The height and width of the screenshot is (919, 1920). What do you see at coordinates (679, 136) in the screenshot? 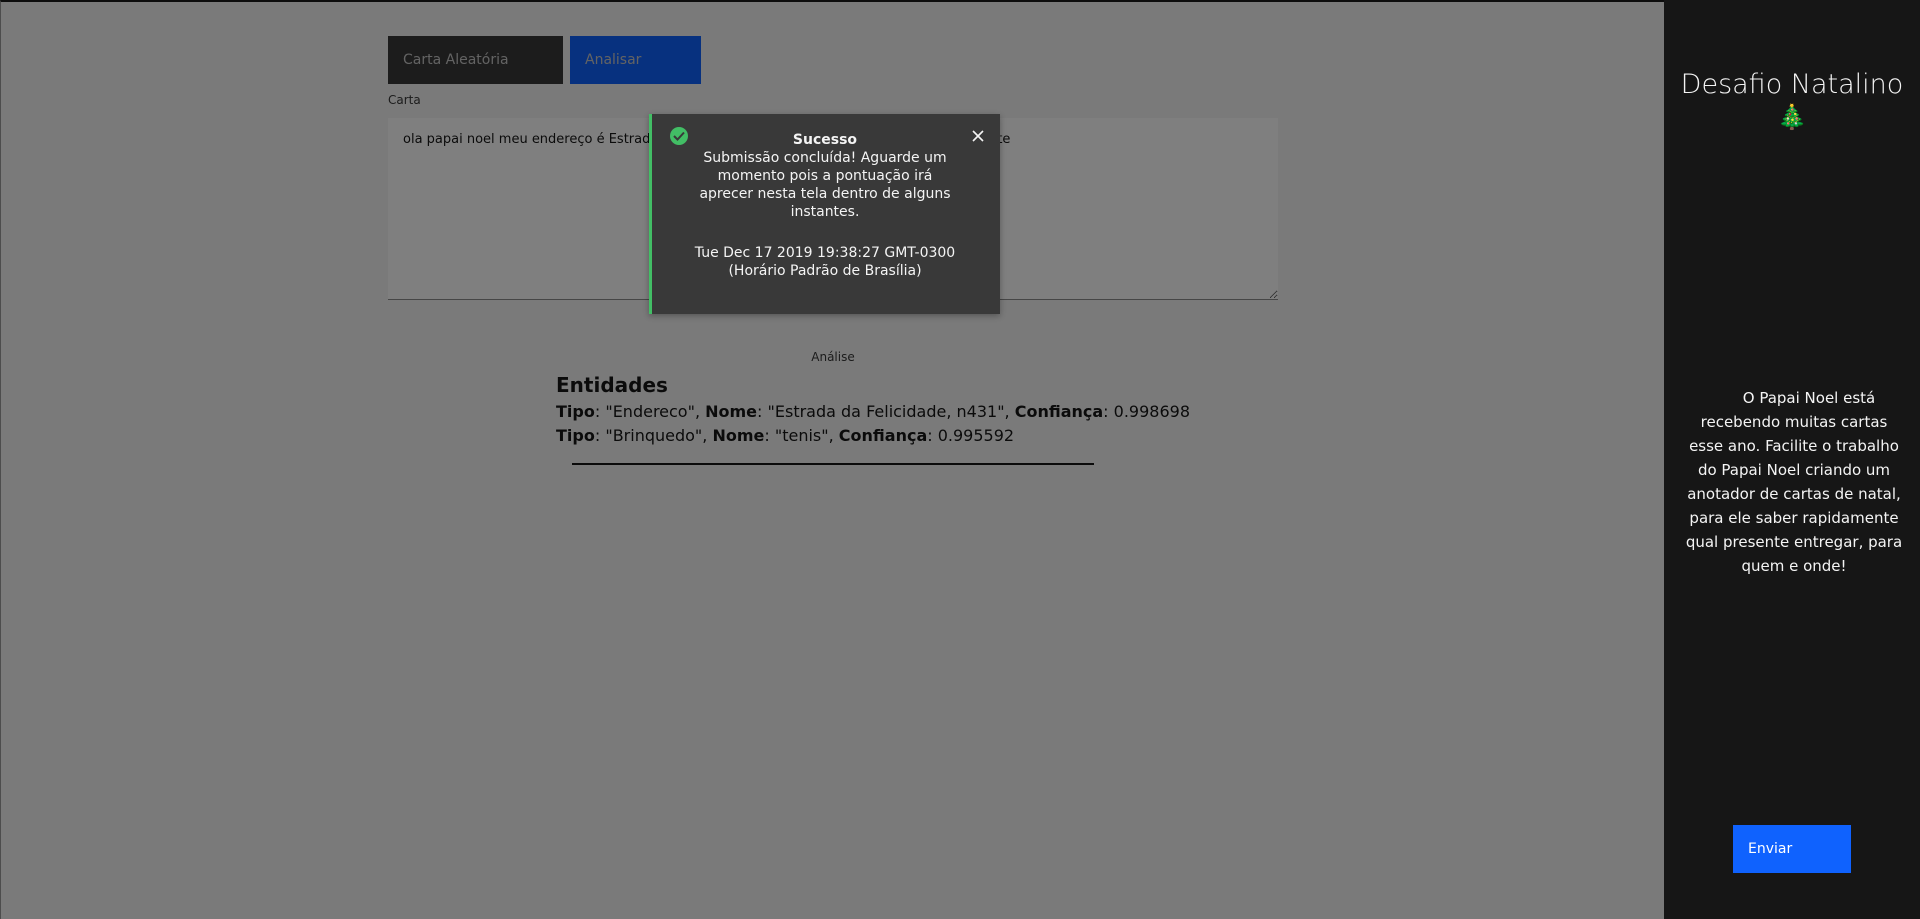
I see `checkmark-filled-icon` at bounding box center [679, 136].